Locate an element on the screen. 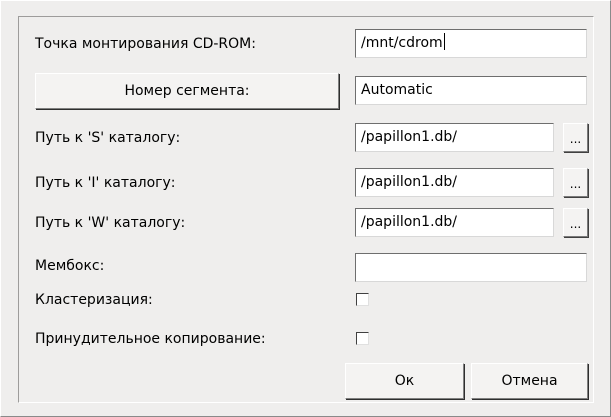  cancel-button: Отмена is located at coordinates (529, 381).